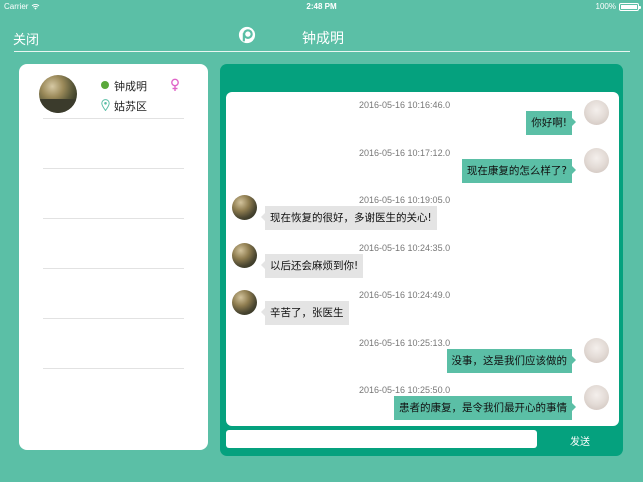 The width and height of the screenshot is (643, 482). What do you see at coordinates (130, 106) in the screenshot?
I see `patient-district: 姑苏区` at bounding box center [130, 106].